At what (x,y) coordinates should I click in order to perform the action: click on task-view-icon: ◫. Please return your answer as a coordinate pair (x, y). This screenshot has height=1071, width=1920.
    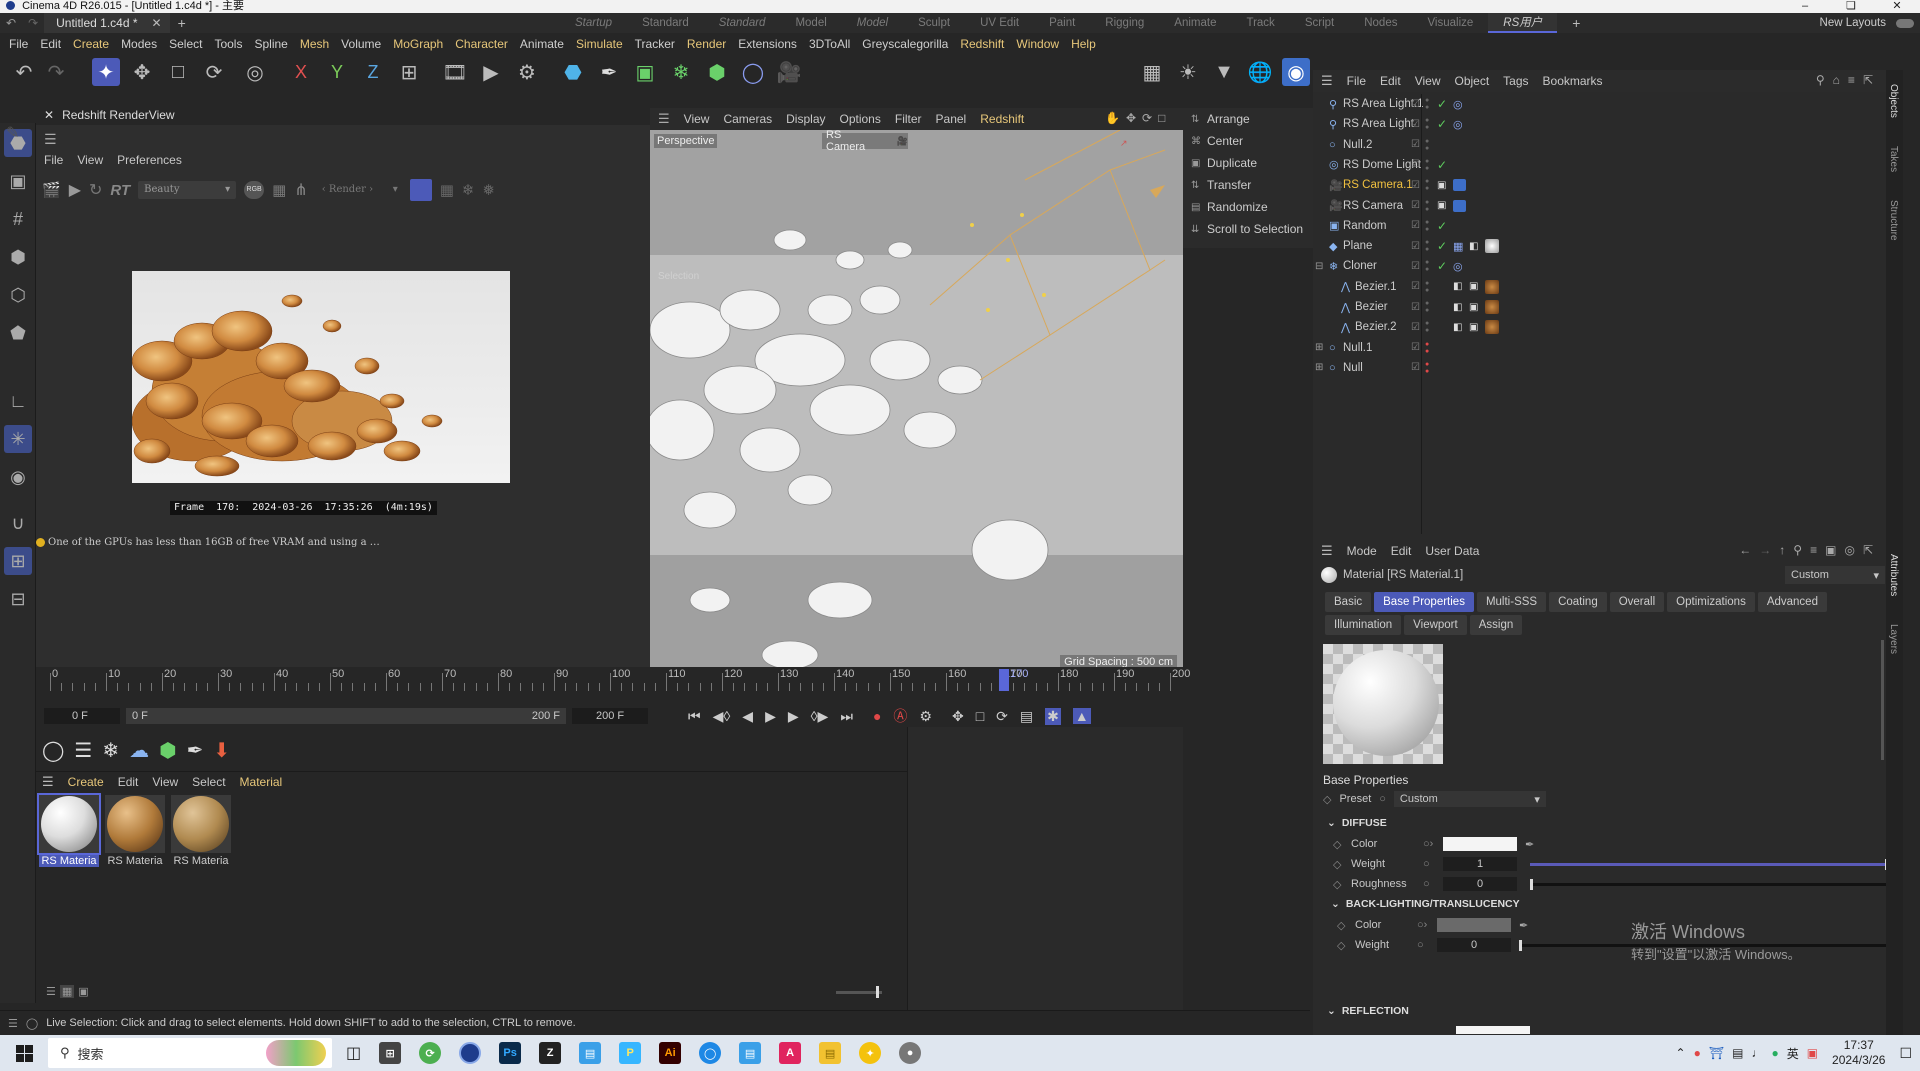
    Looking at the image, I should click on (353, 1053).